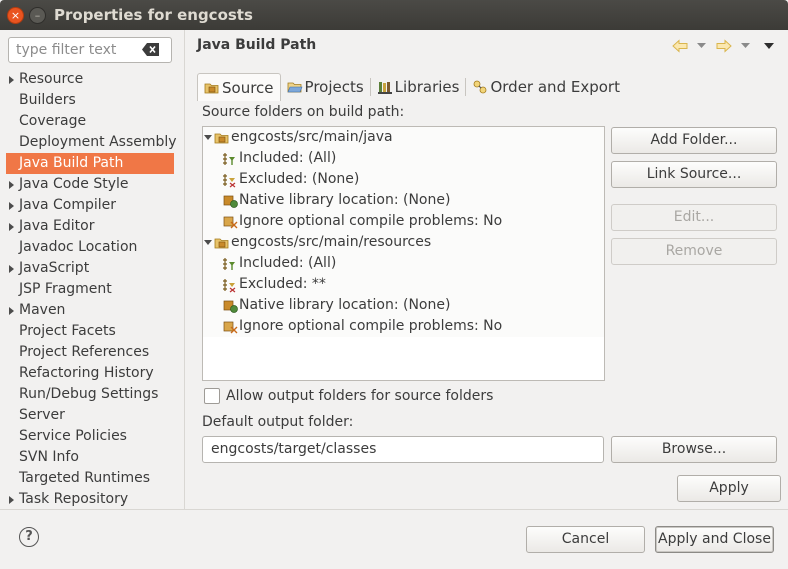 This screenshot has height=569, width=788. I want to click on tab-label: Order and Export, so click(555, 87).